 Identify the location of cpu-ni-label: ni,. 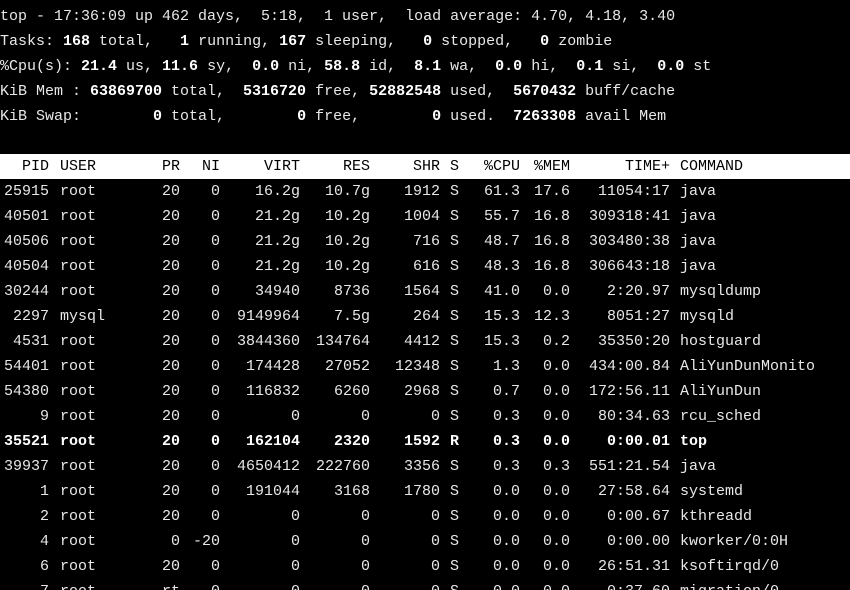
(302, 66).